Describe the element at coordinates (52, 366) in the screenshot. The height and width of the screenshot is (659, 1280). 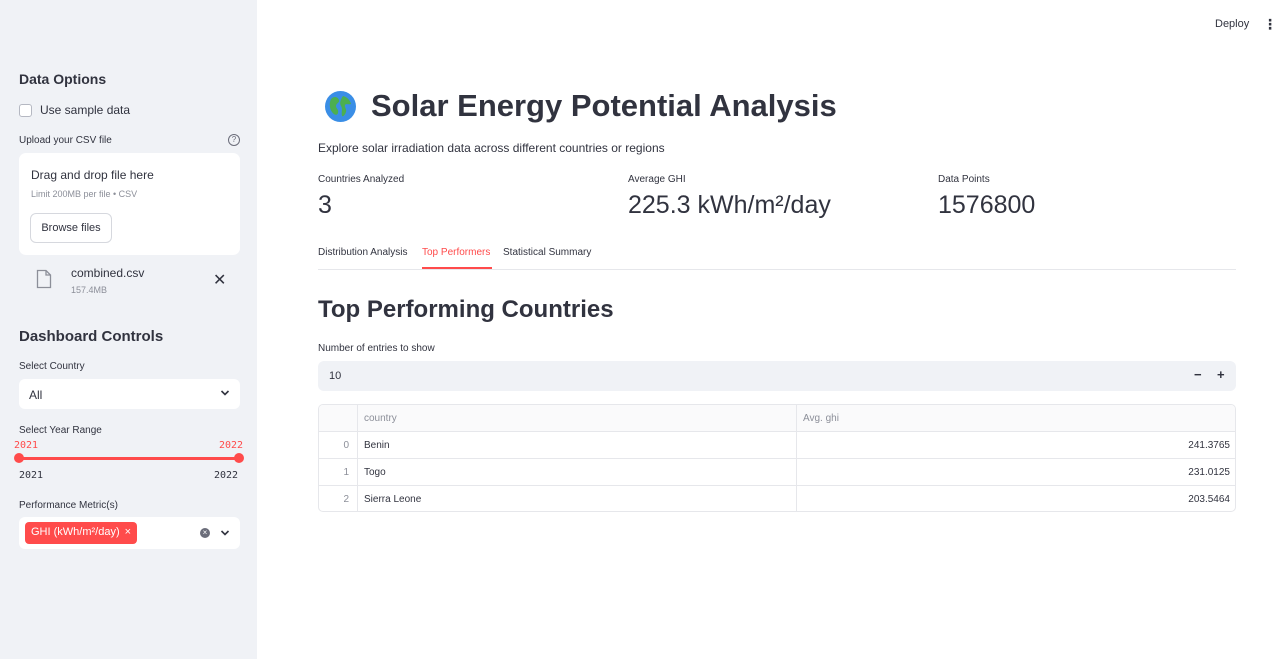
I see `country-select-label: Select Country` at that location.